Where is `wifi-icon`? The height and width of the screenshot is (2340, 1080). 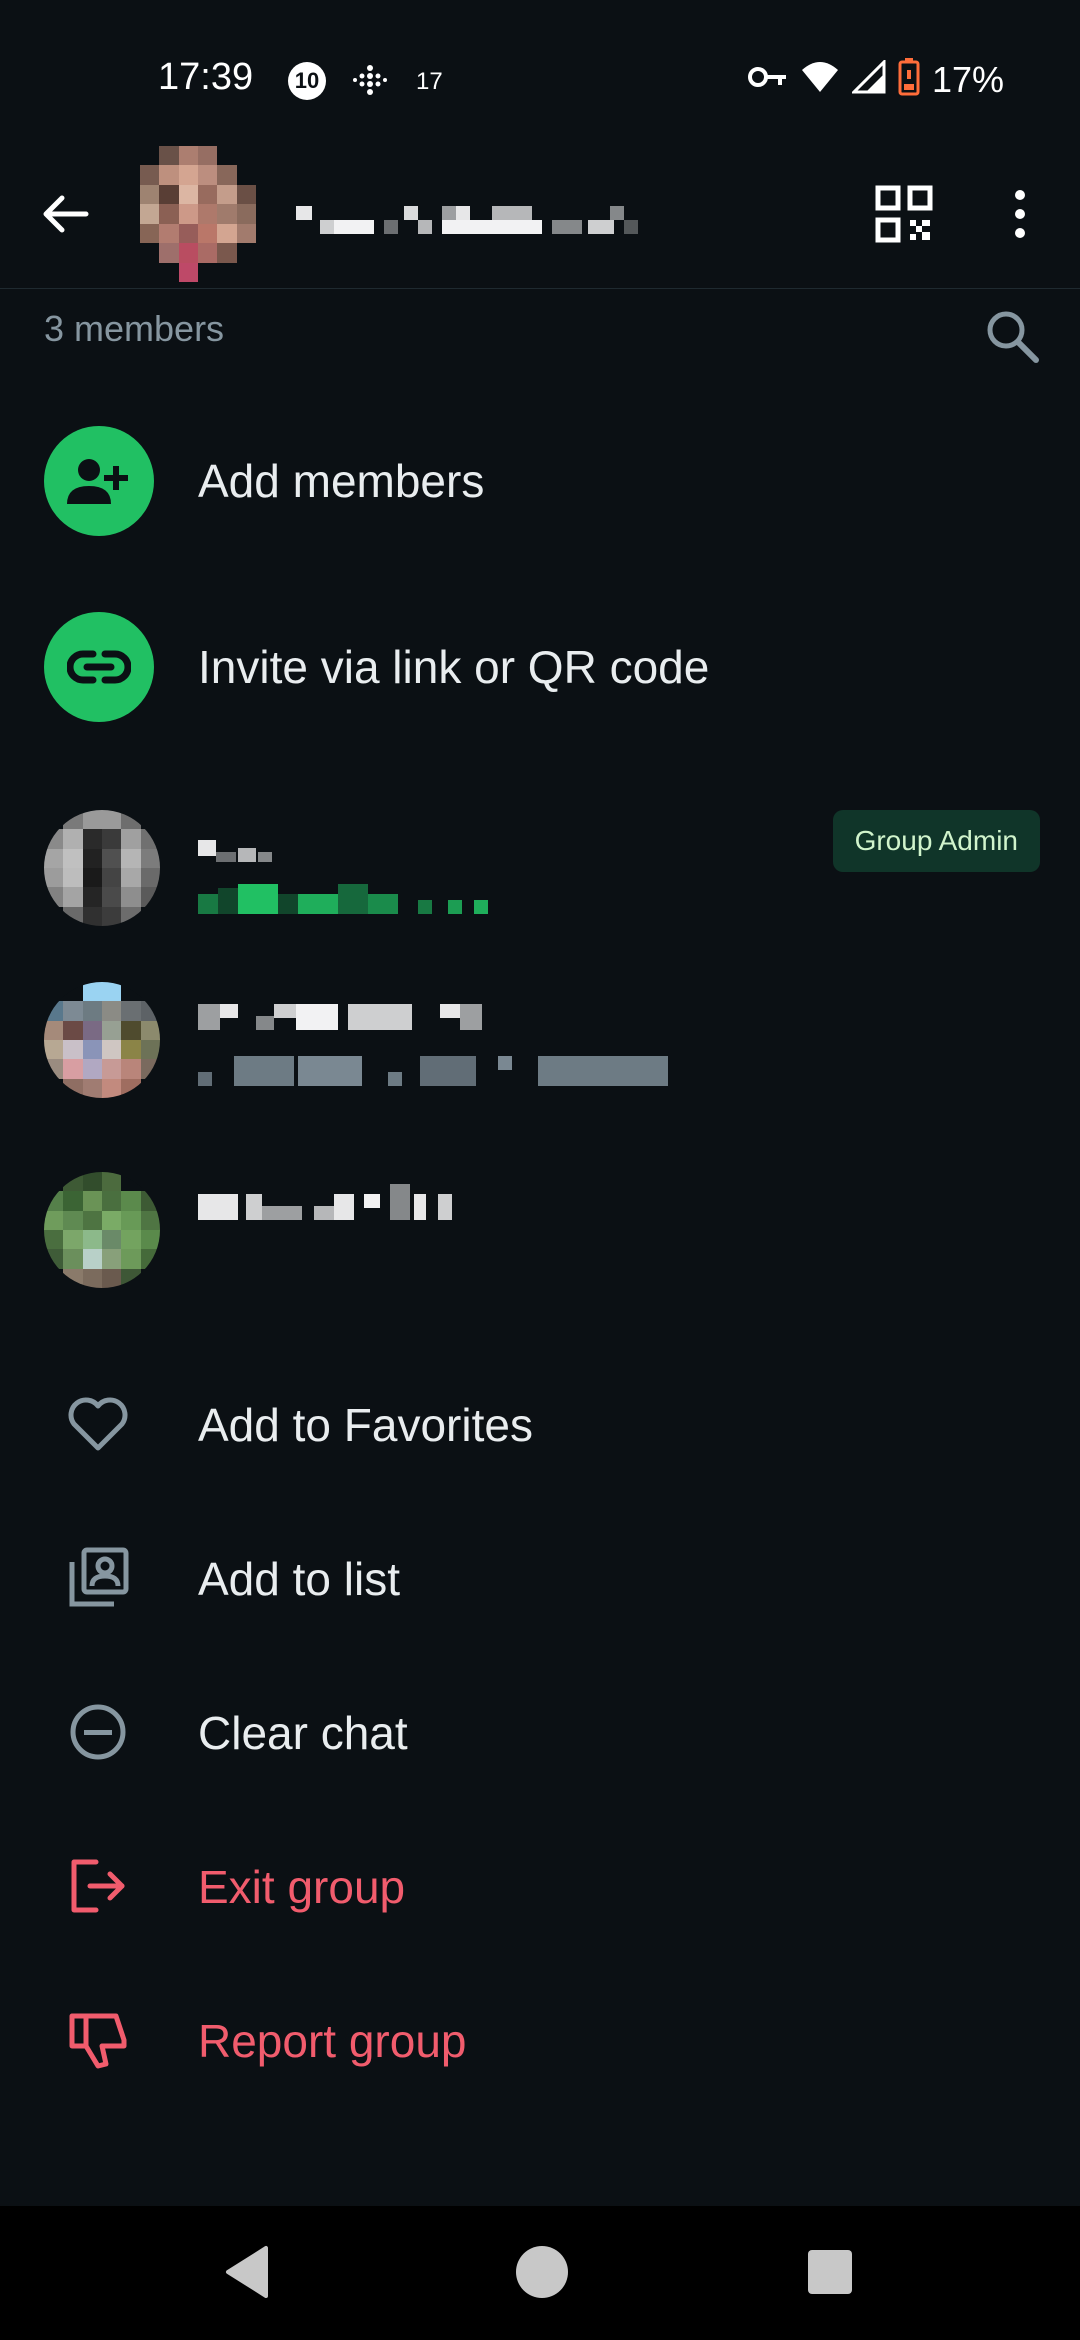
wifi-icon is located at coordinates (820, 79).